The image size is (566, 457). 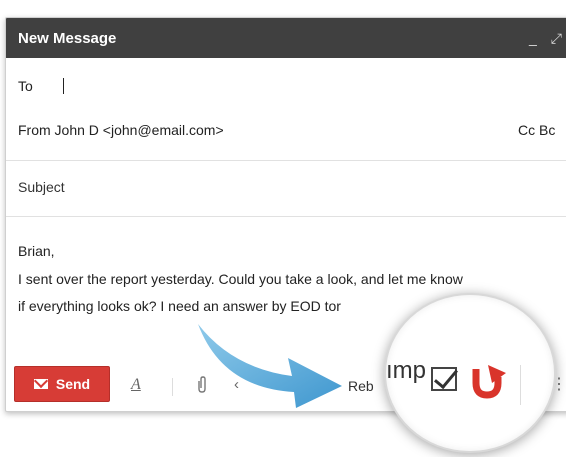 I want to click on text-format-icon: A, so click(x=136, y=385).